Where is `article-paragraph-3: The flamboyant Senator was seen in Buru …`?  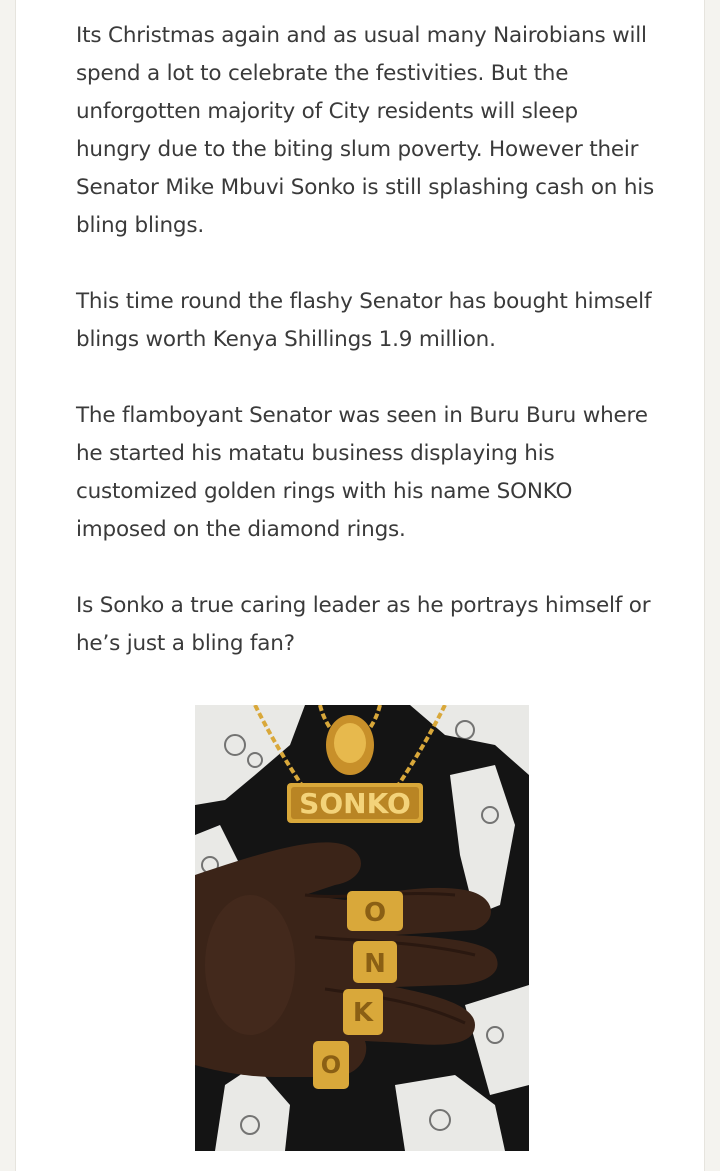
article-paragraph-3: The flamboyant Senator was seen in Buru … is located at coordinates (362, 472).